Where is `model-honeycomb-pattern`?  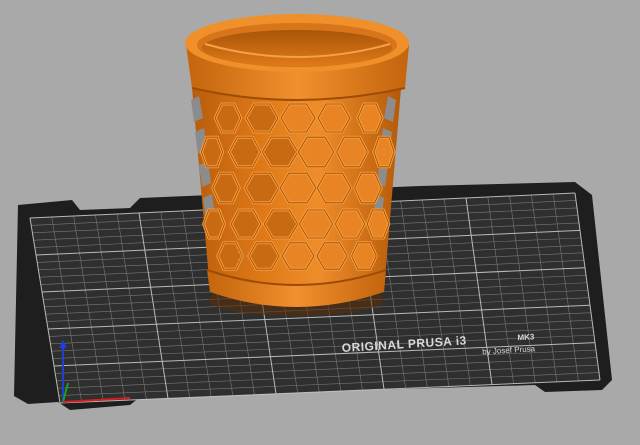 model-honeycomb-pattern is located at coordinates (297, 186).